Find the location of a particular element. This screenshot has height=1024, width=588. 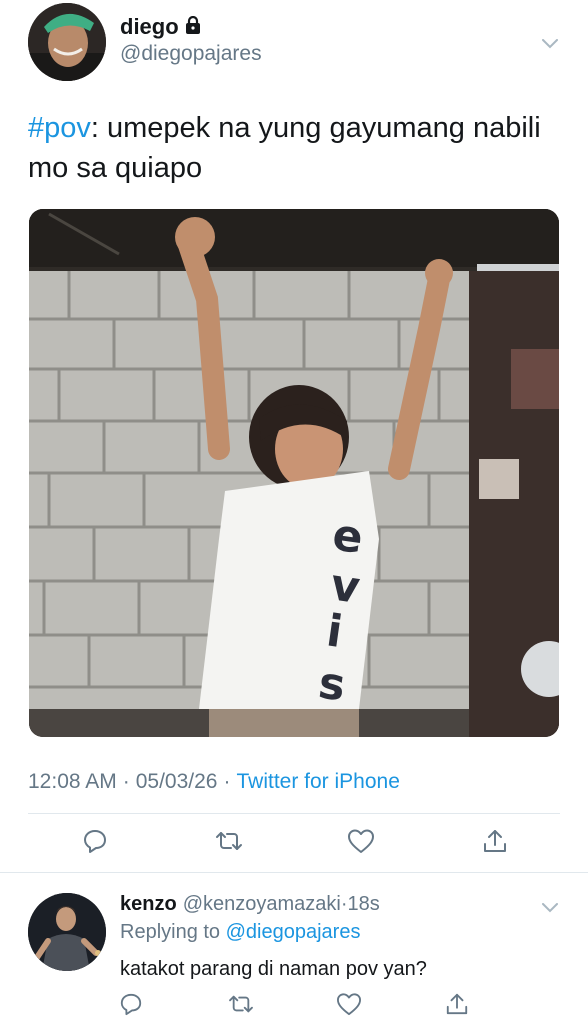

tweet-time: 12:08 AM is located at coordinates (72, 781).